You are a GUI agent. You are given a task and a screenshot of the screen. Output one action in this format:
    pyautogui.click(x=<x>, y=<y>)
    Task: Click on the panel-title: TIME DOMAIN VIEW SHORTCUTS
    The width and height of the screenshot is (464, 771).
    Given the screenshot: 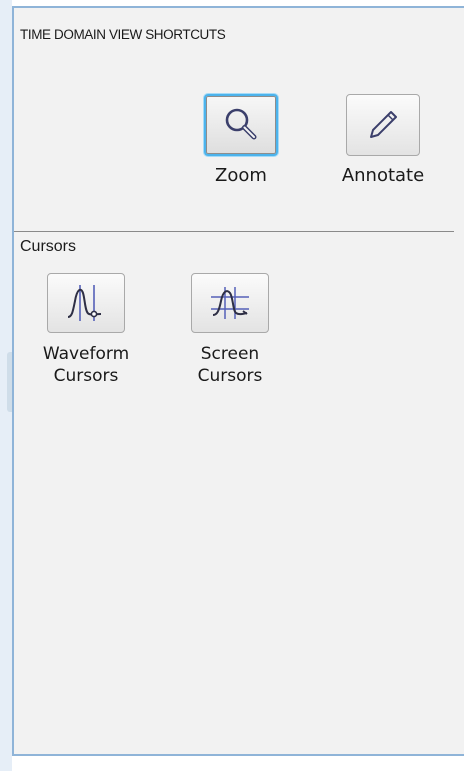 What is the action you would take?
    pyautogui.click(x=123, y=34)
    